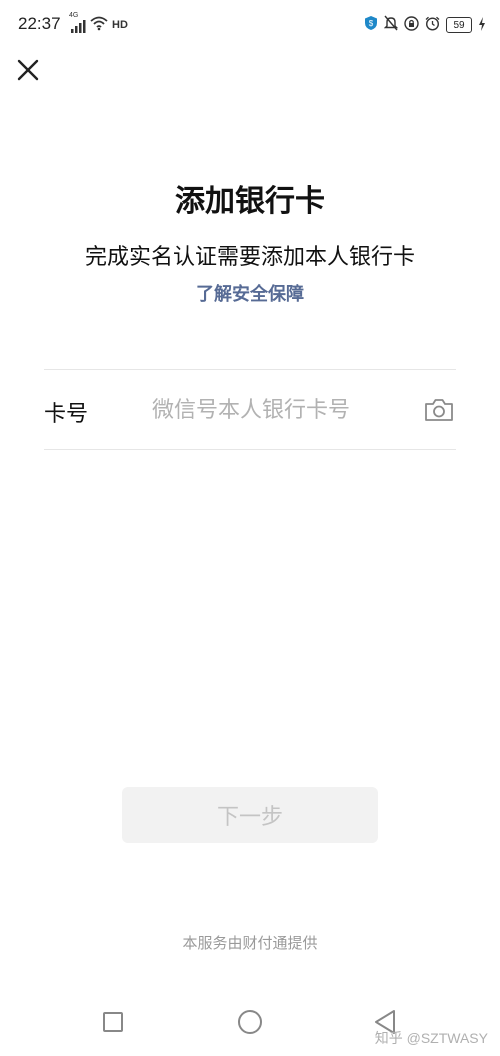  I want to click on network-type-label: 4G, so click(74, 15).